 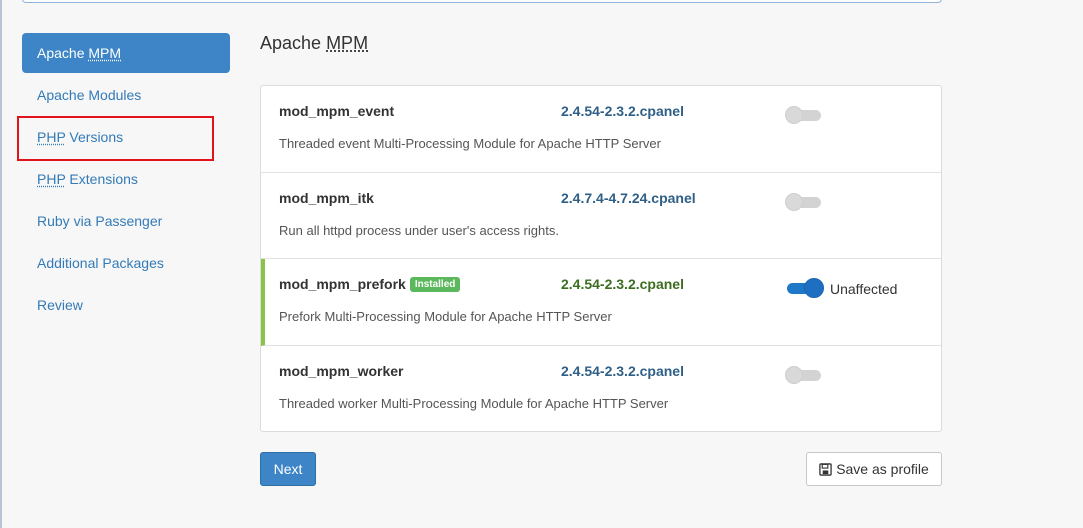 I want to click on top-search-bar-edge, so click(x=482, y=1).